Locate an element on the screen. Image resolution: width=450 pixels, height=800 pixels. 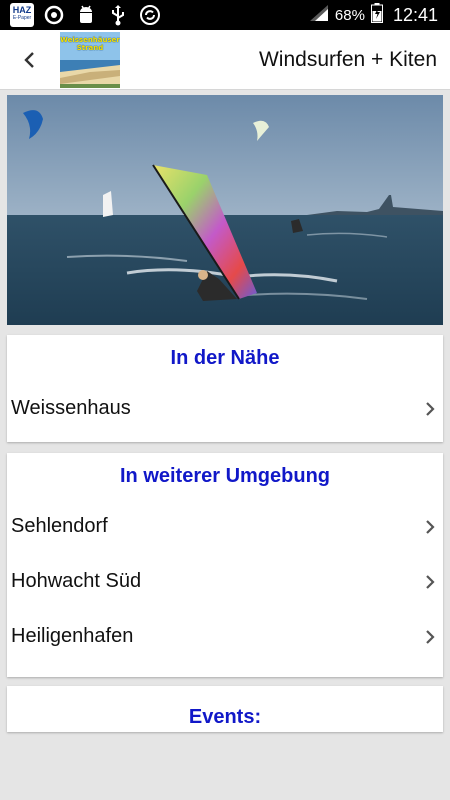
list-item-sehlendorf: Sehlendorf is located at coordinates (225, 526).